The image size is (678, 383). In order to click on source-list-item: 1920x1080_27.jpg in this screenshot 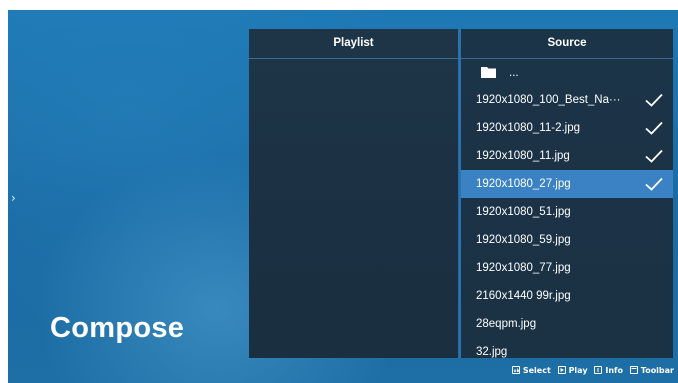, I will do `click(567, 184)`.